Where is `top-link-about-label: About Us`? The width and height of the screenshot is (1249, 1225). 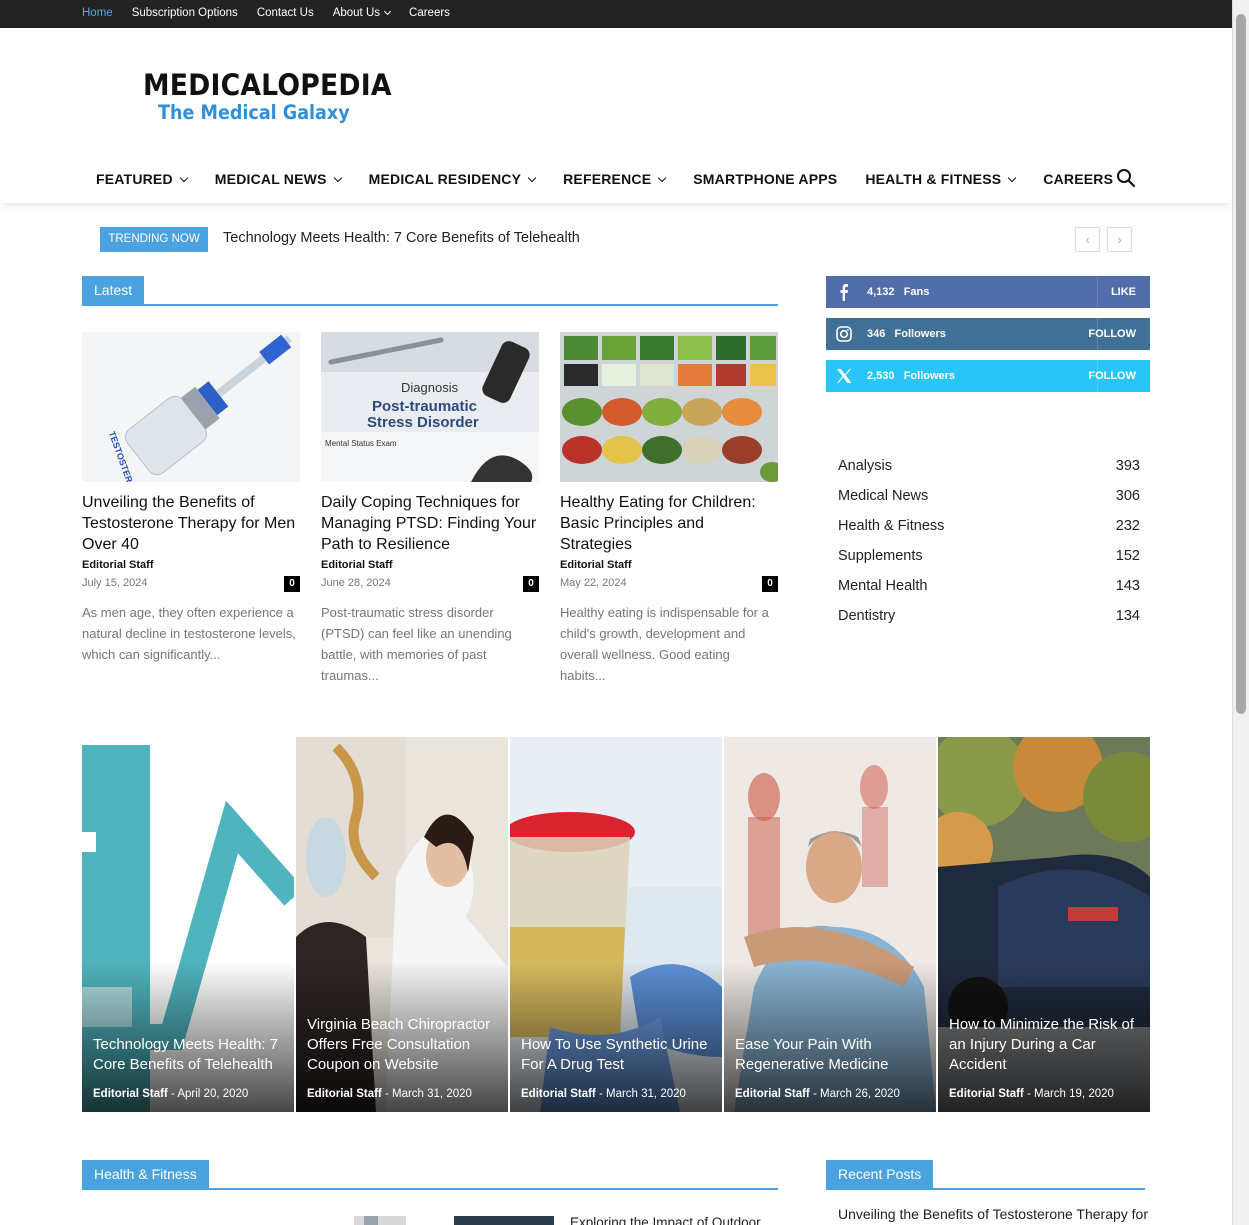
top-link-about-label: About Us is located at coordinates (356, 13).